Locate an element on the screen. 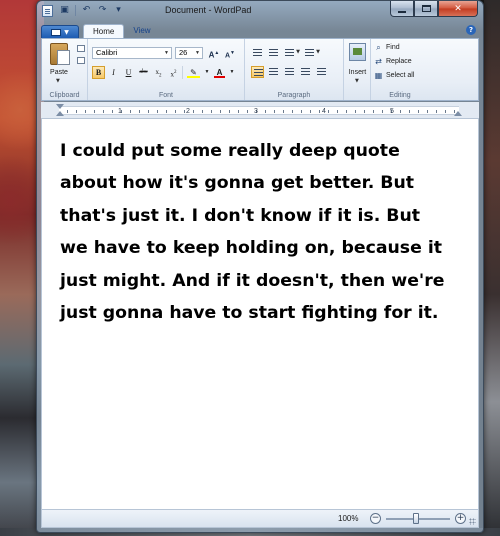 The image size is (500, 536). insert-group: Insert ▼ is located at coordinates (357, 69).